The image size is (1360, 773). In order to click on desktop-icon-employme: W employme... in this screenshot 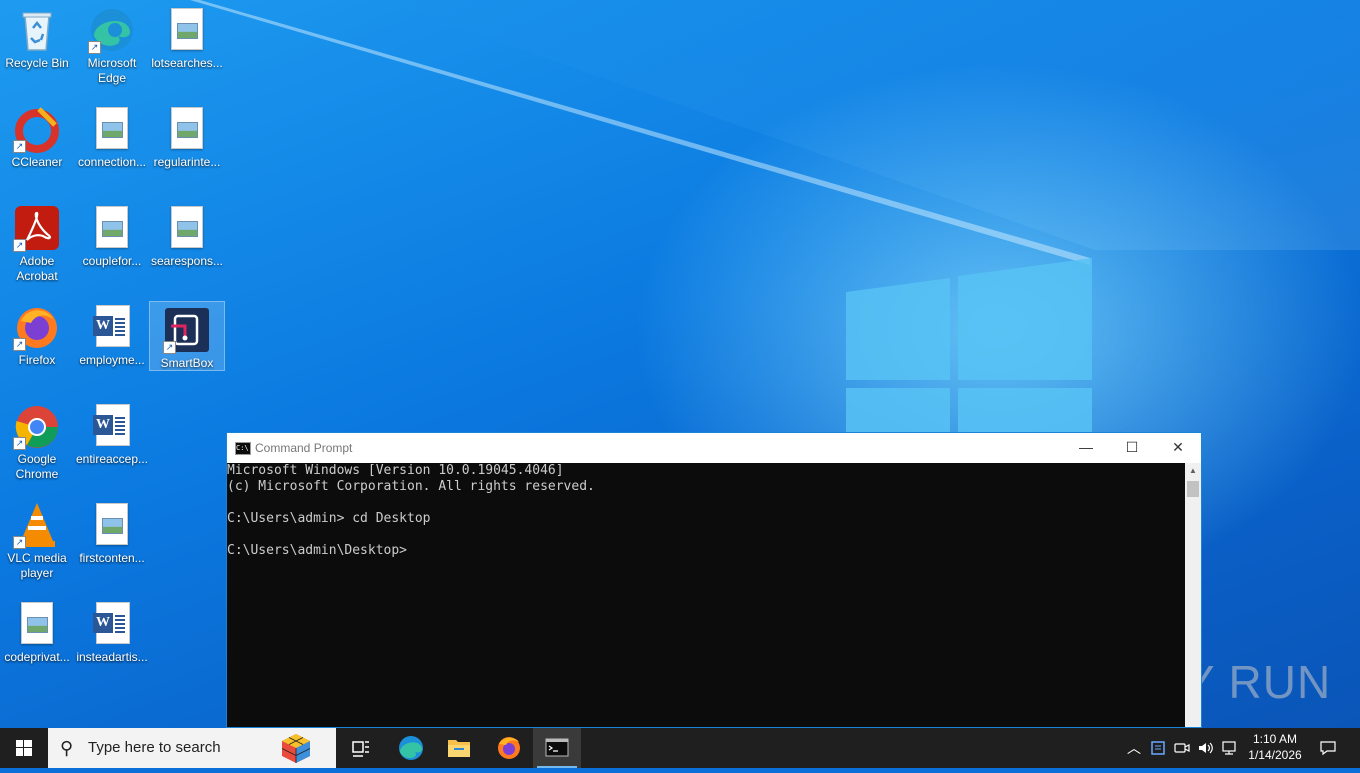, I will do `click(112, 344)`.